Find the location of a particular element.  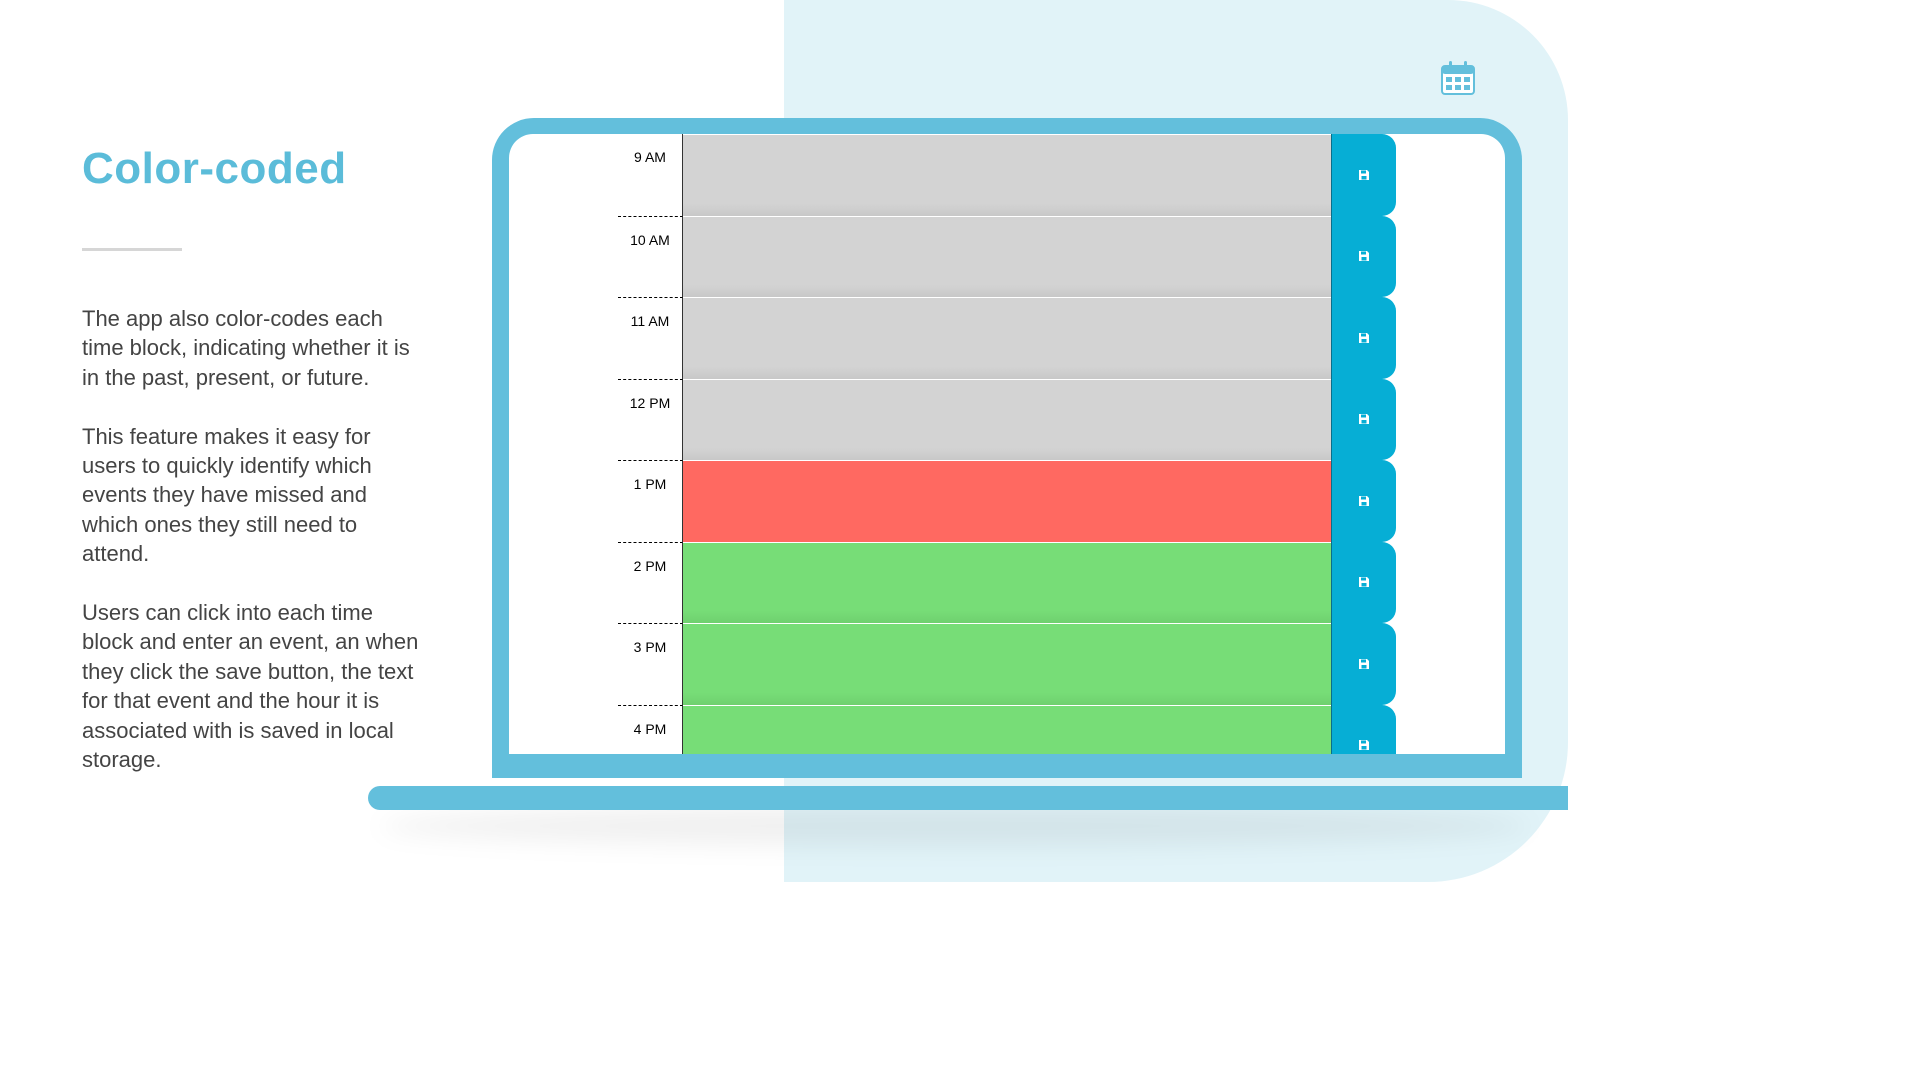

laptop-shadow is located at coordinates (955, 826).